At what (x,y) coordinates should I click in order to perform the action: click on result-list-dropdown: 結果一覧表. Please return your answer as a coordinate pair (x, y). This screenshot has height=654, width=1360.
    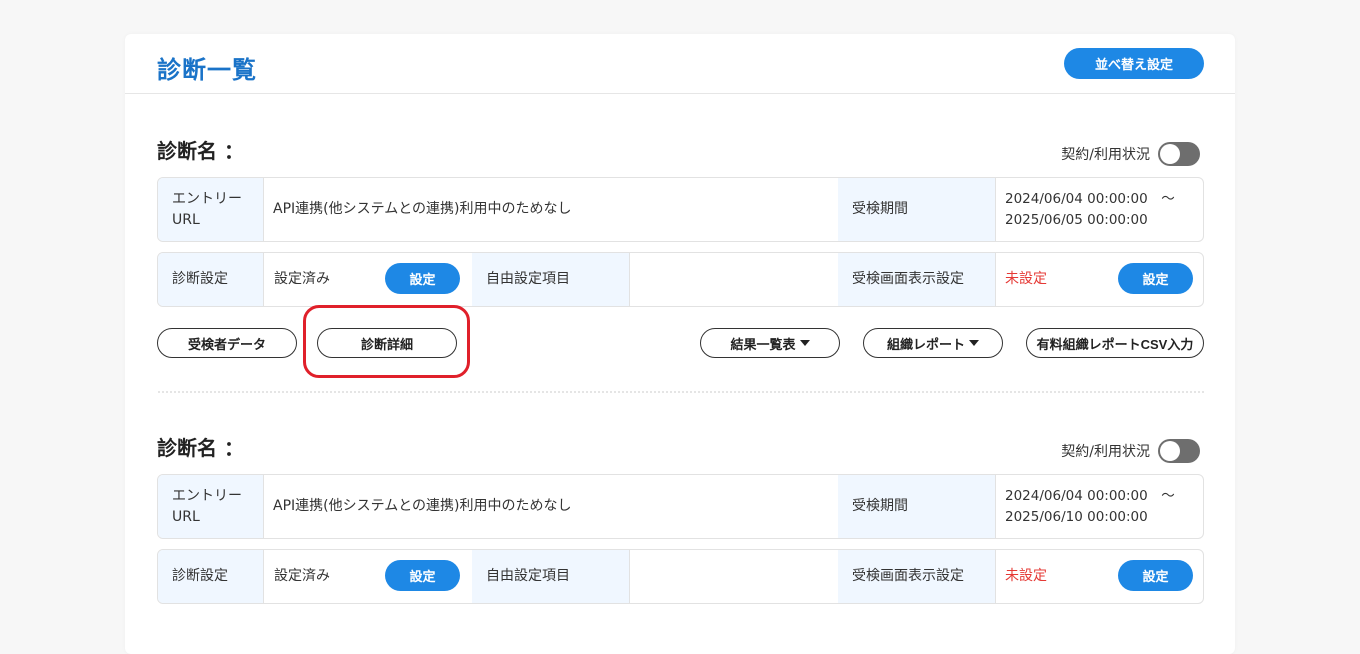
    Looking at the image, I should click on (770, 343).